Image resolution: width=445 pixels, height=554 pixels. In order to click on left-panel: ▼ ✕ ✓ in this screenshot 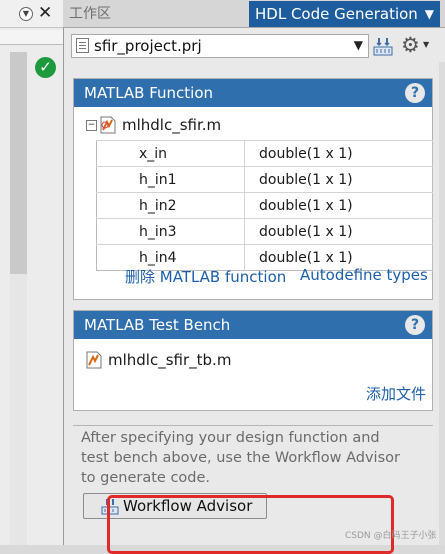, I will do `click(32, 272)`.